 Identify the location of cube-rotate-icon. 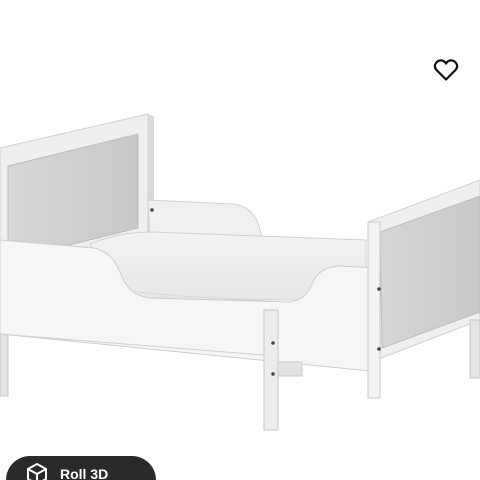
(37, 471).